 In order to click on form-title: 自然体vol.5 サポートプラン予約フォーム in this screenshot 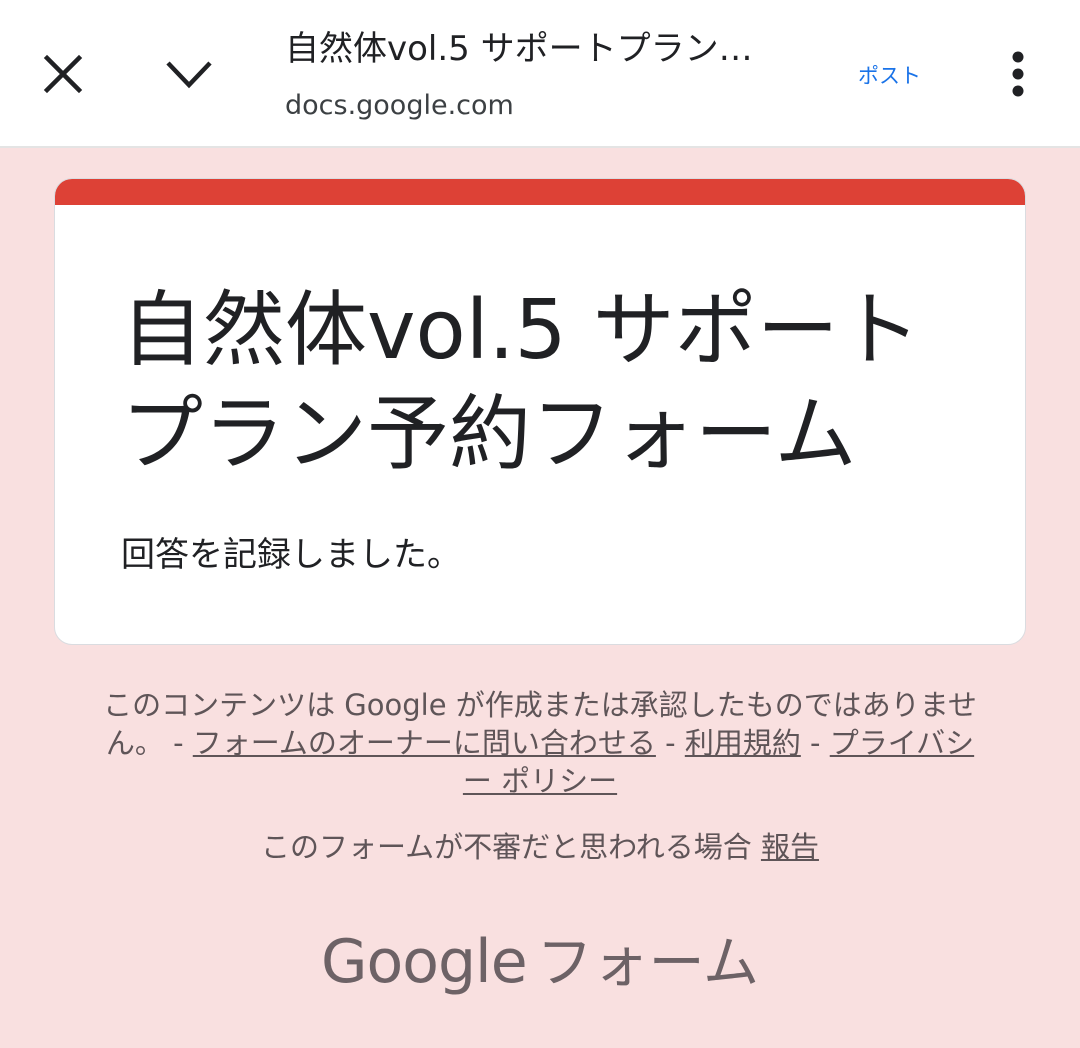, I will do `click(521, 382)`.